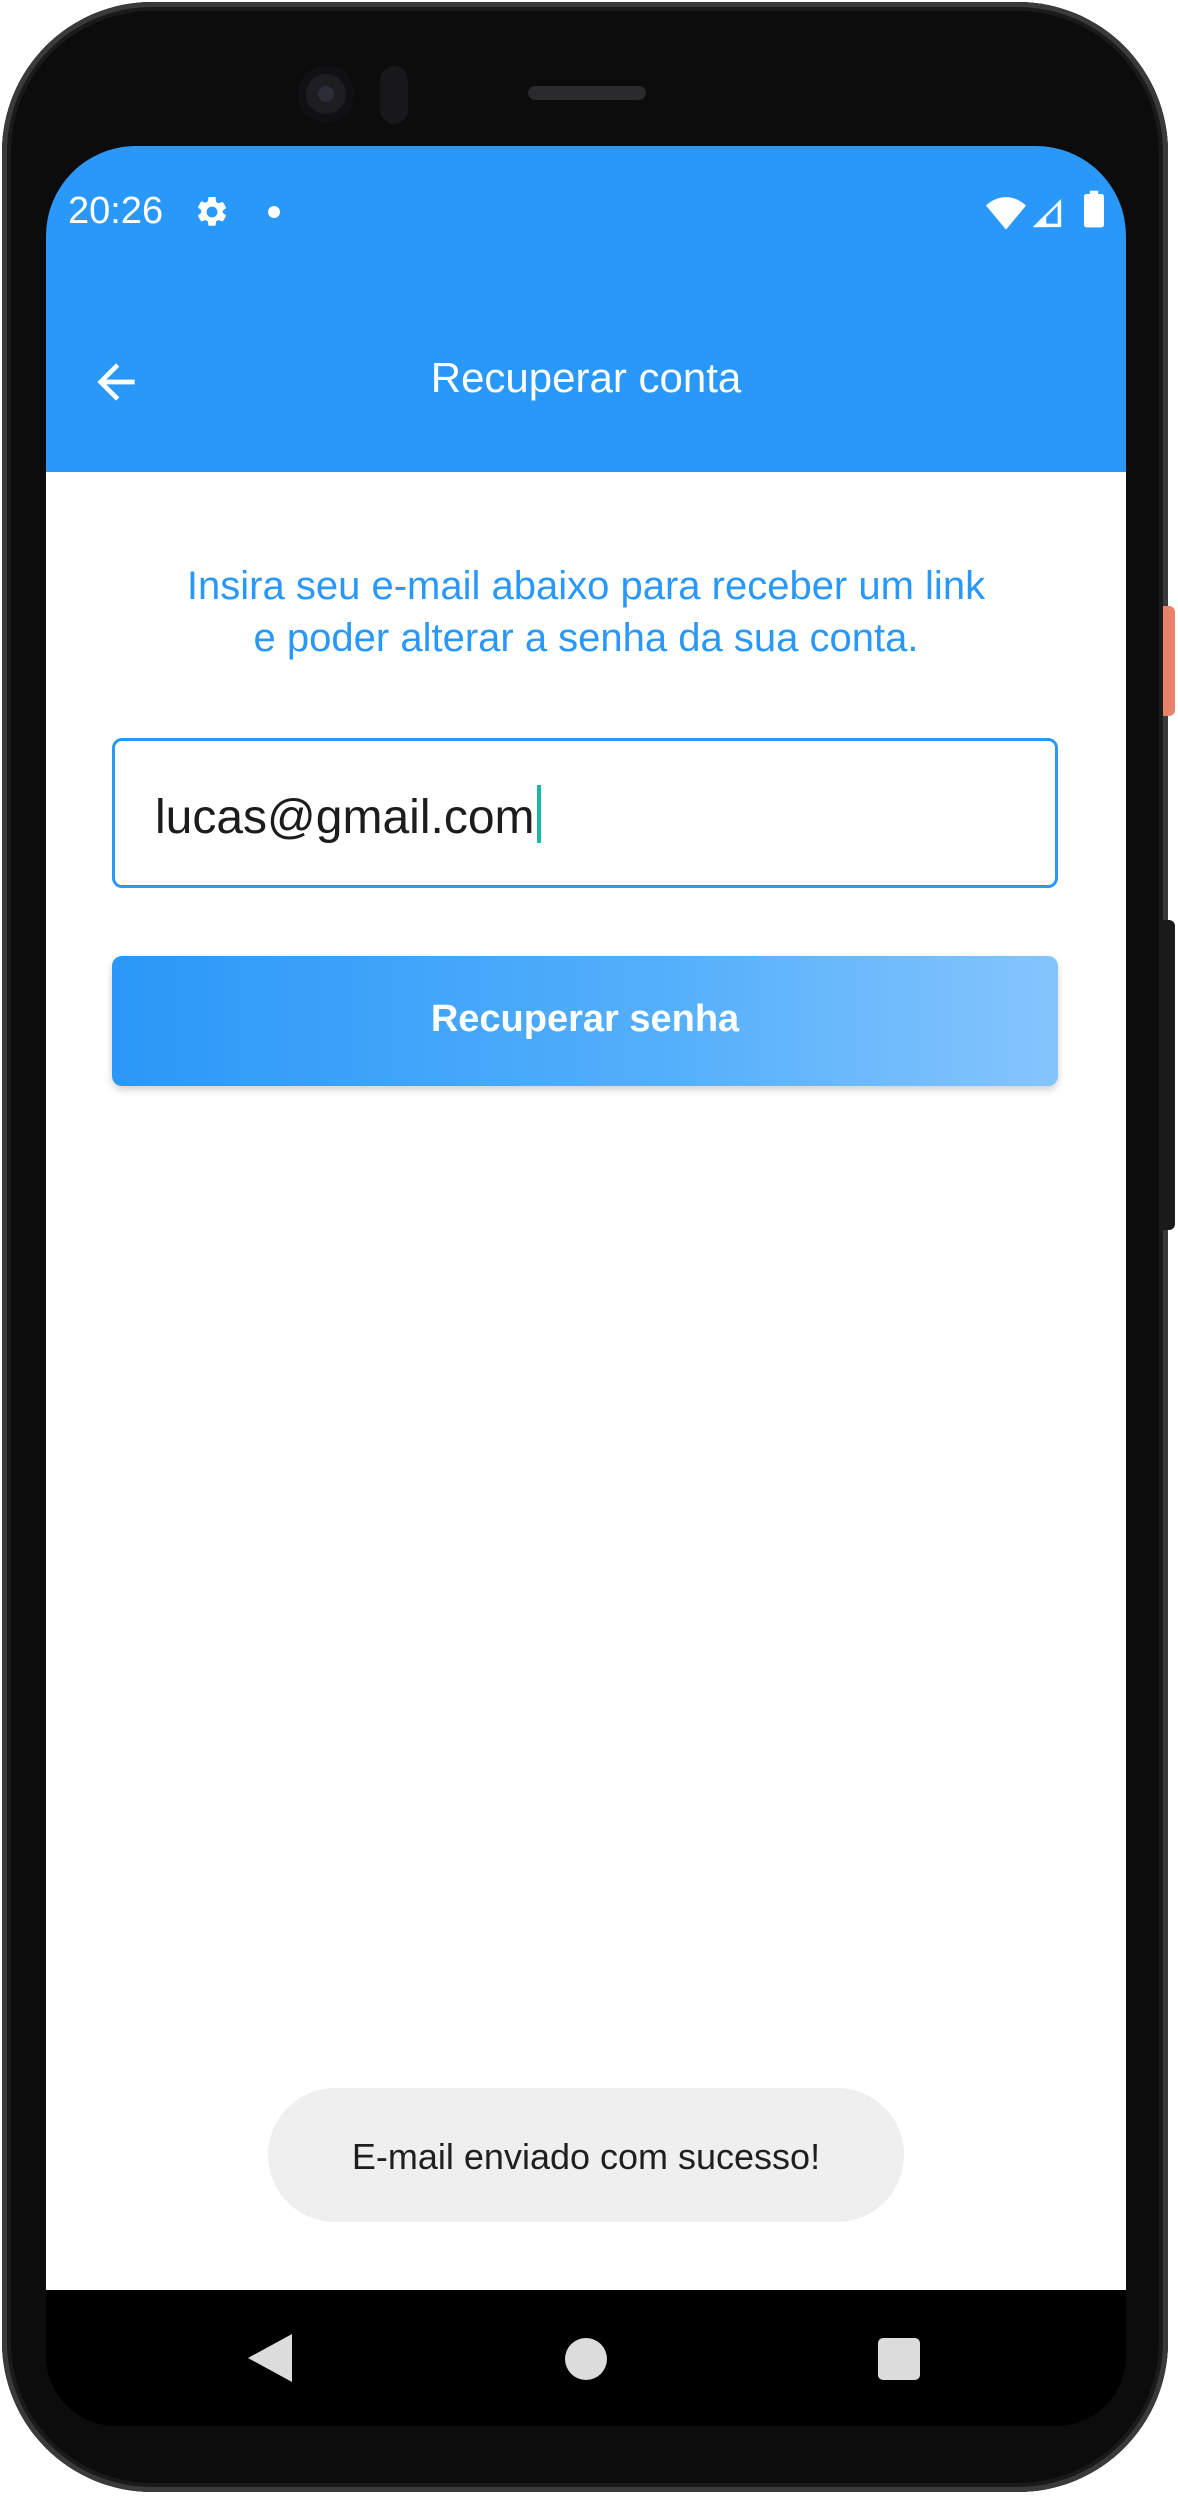  Describe the element at coordinates (586, 217) in the screenshot. I see `status-bar: 20:26` at that location.